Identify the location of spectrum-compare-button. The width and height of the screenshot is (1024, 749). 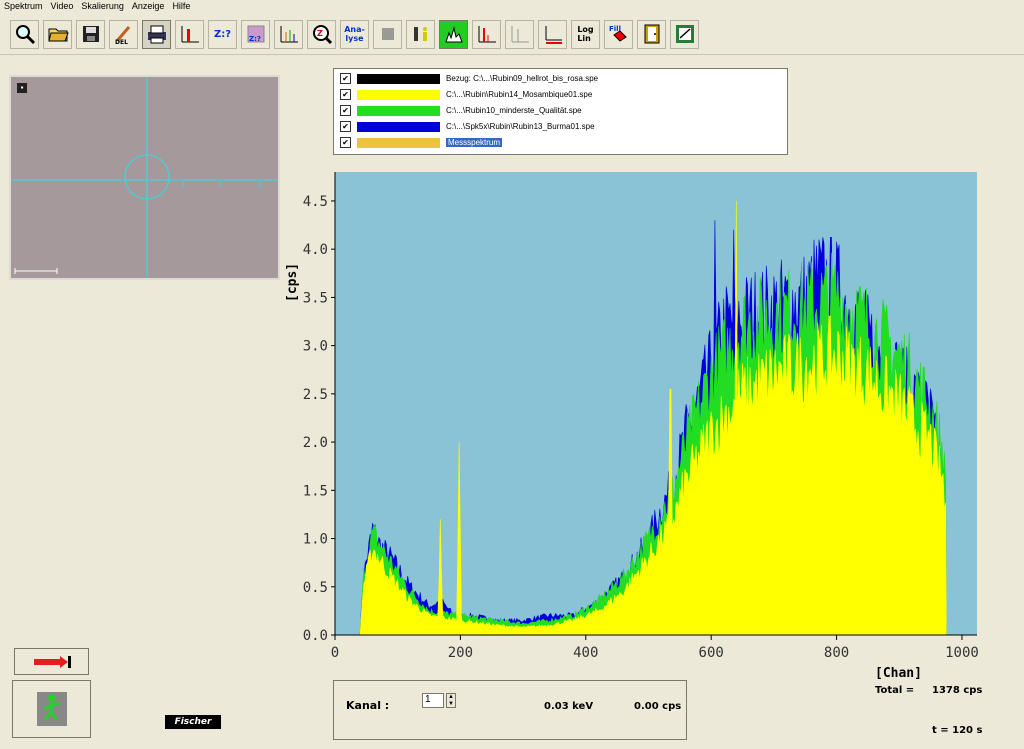
(486, 34).